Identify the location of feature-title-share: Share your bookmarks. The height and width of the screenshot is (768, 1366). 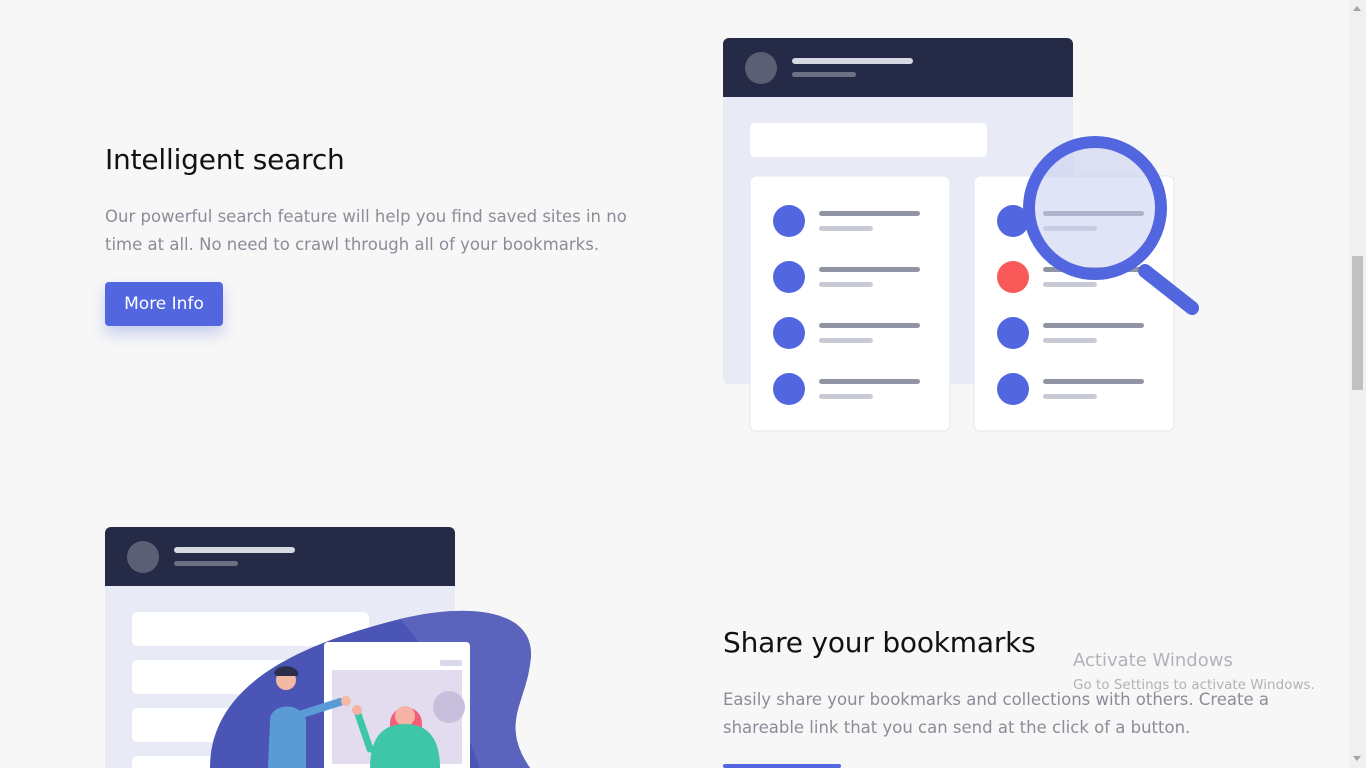
(879, 642).